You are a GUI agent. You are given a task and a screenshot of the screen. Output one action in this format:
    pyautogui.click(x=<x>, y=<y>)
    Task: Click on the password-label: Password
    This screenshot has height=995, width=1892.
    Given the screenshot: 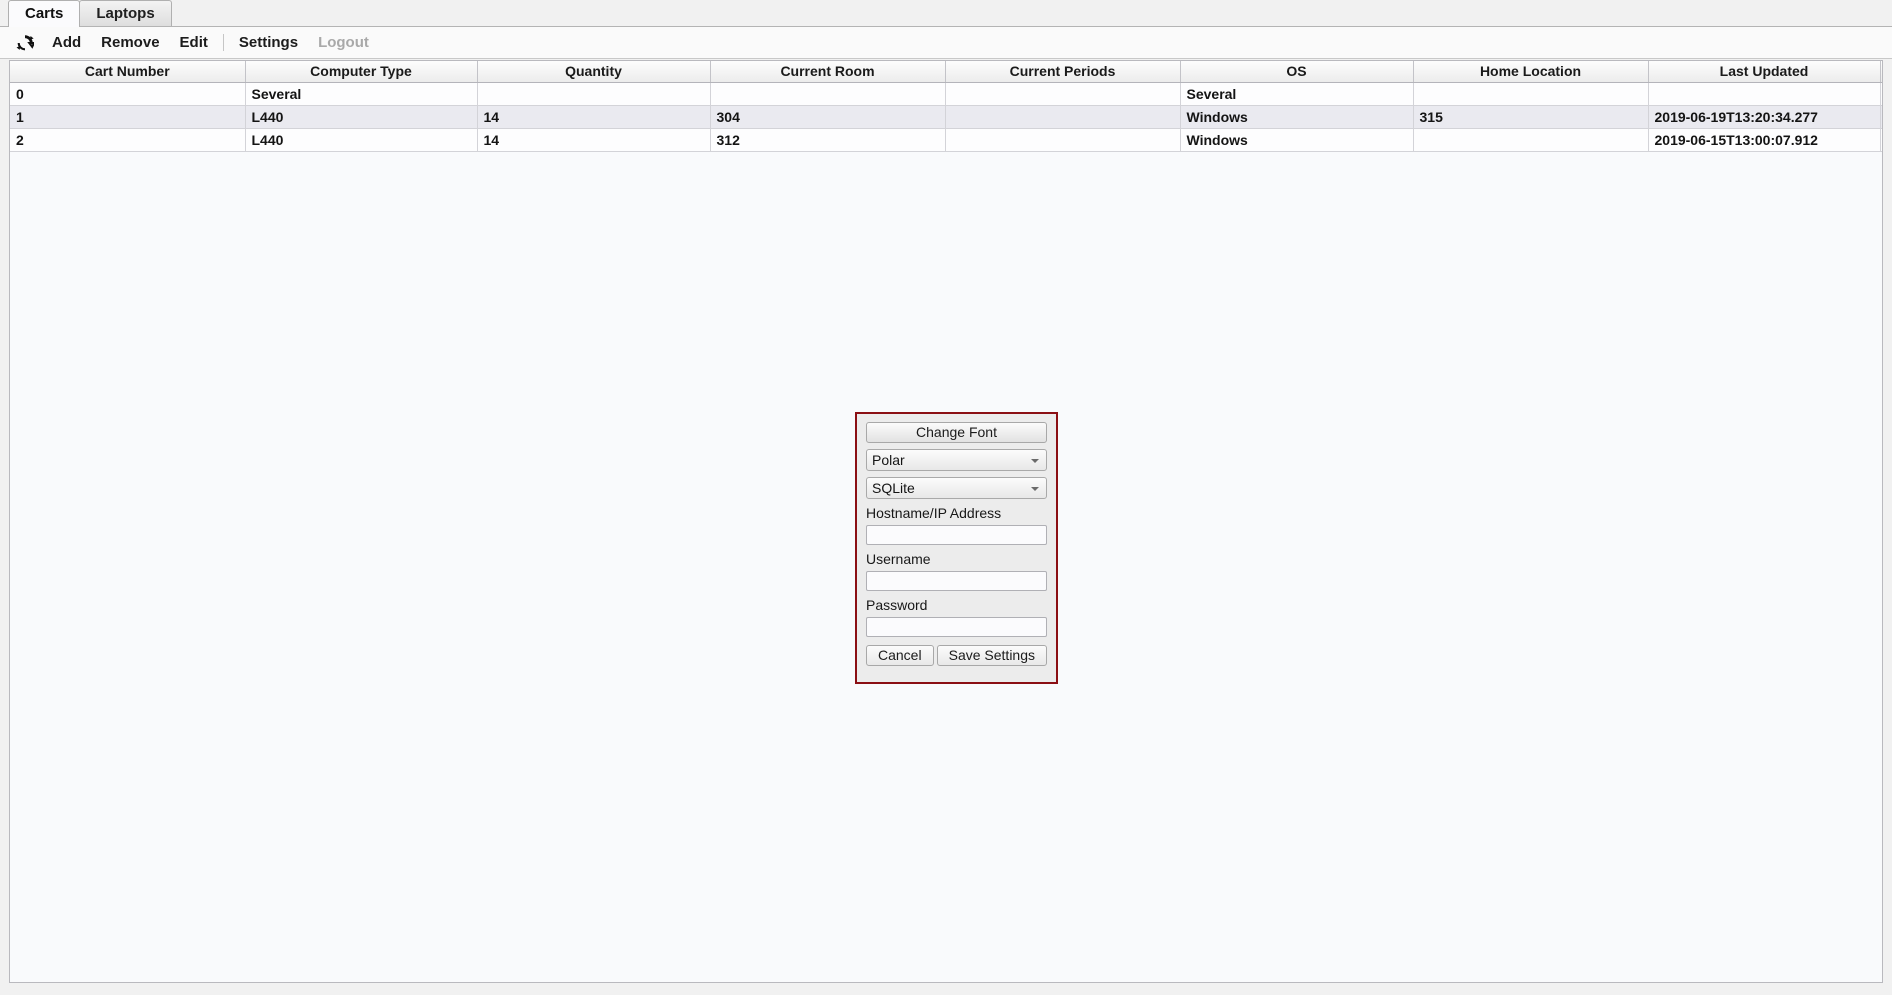 What is the action you would take?
    pyautogui.click(x=897, y=605)
    